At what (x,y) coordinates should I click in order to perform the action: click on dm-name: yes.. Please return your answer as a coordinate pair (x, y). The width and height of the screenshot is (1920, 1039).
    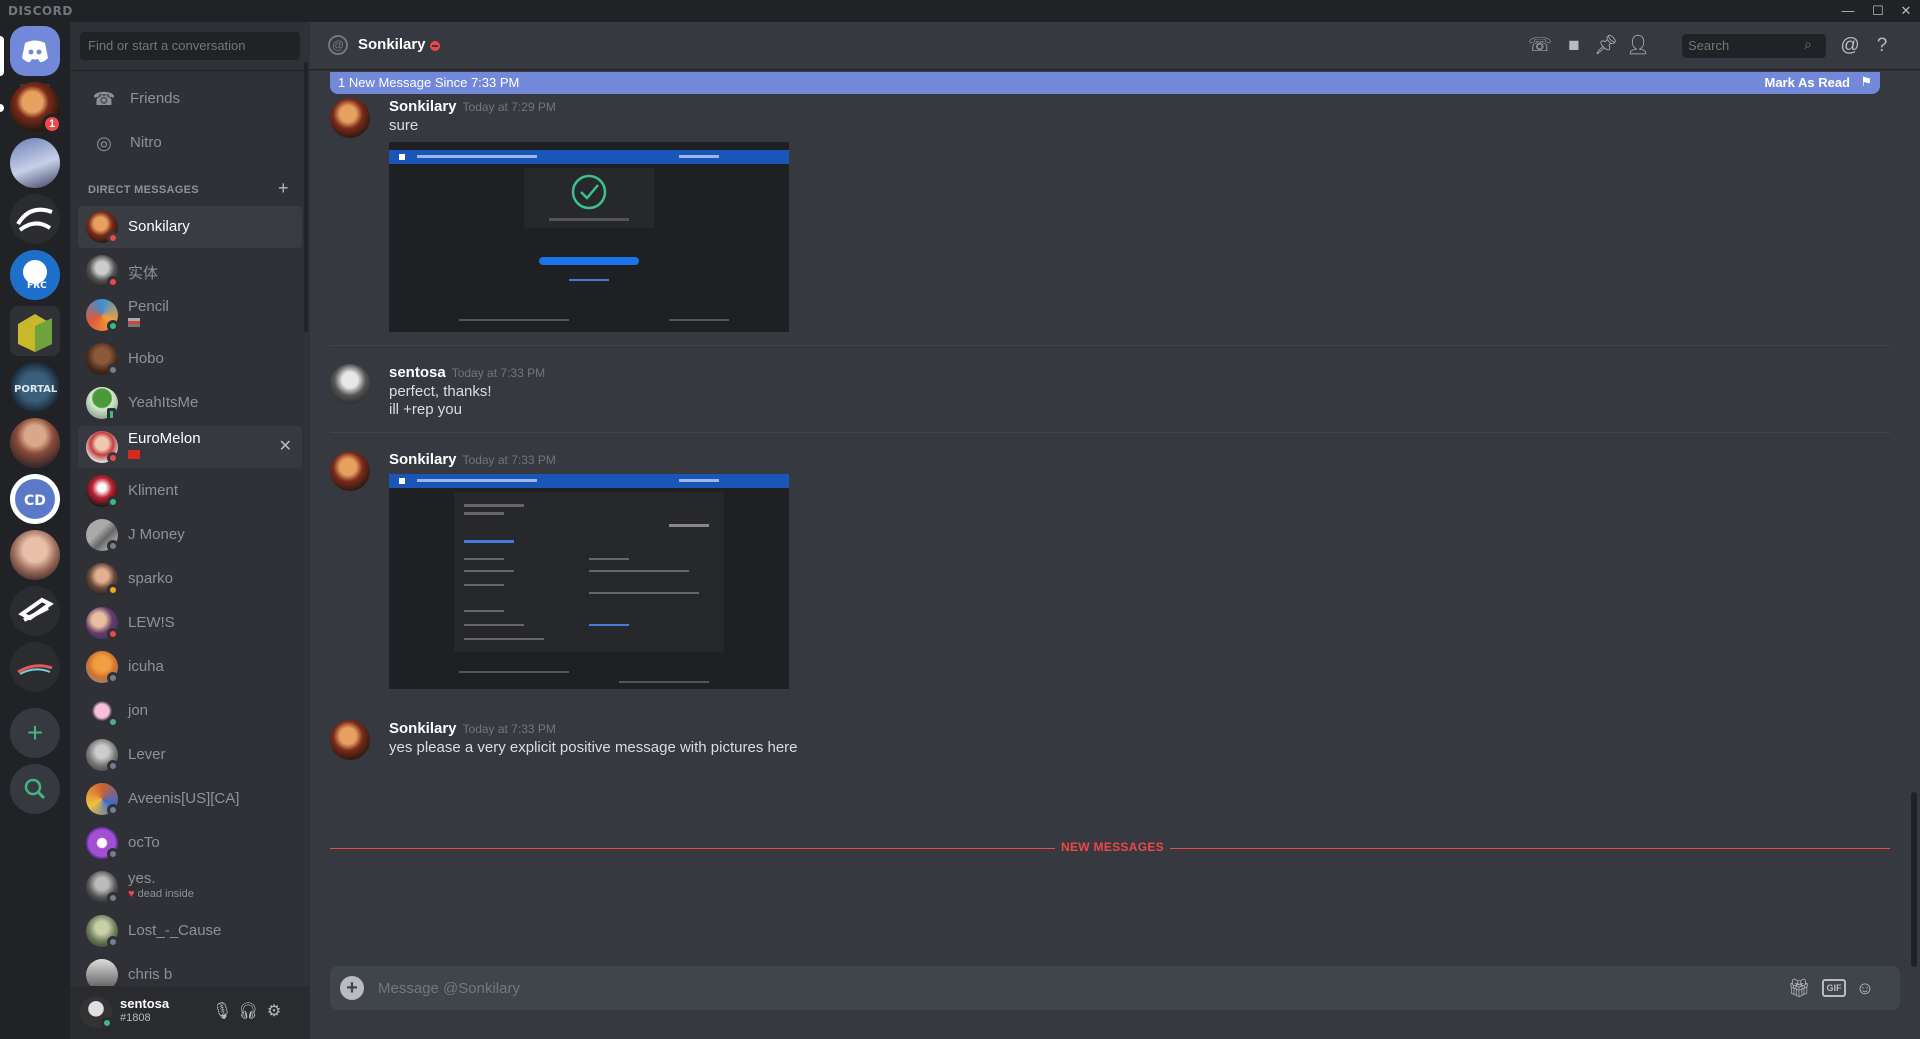
    Looking at the image, I should click on (142, 878).